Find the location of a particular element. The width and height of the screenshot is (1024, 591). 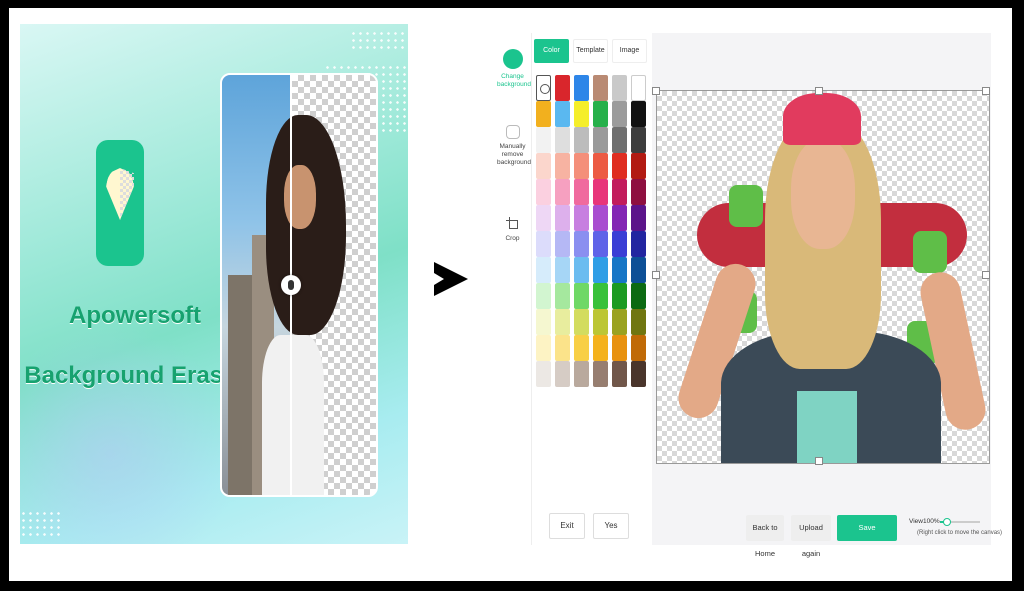

zoom-slider-knob is located at coordinates (947, 522).